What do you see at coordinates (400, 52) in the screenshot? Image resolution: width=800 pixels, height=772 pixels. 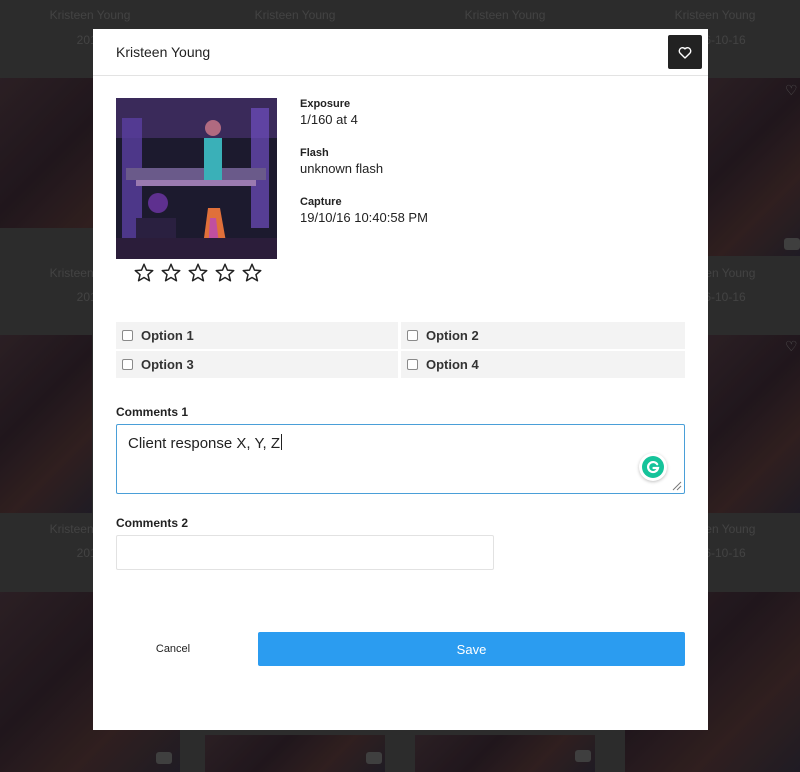 I see `modal-header: Kristeen Young` at bounding box center [400, 52].